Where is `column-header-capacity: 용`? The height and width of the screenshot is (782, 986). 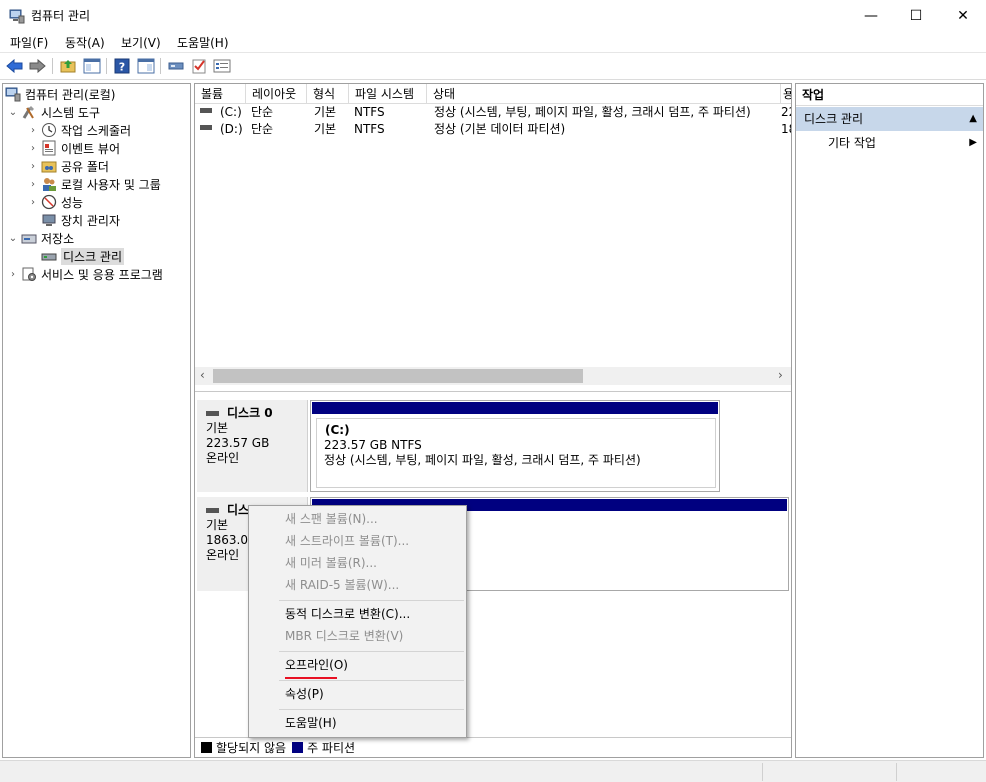
column-header-capacity: 용 is located at coordinates (786, 94).